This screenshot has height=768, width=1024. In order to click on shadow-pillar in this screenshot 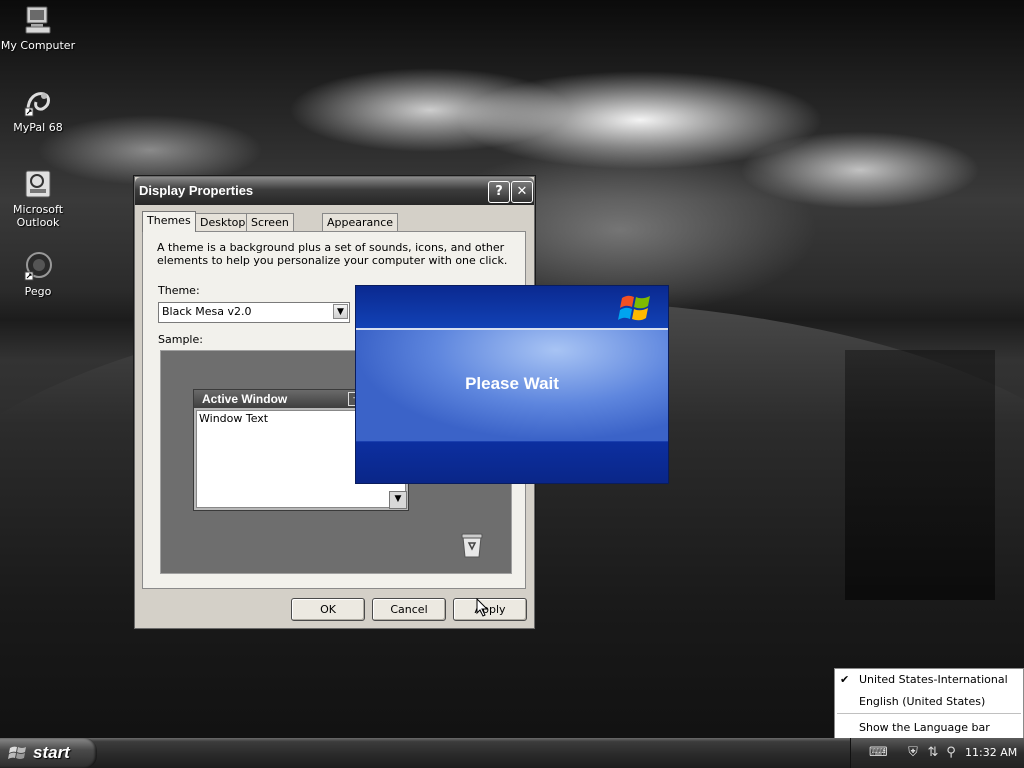, I will do `click(920, 475)`.